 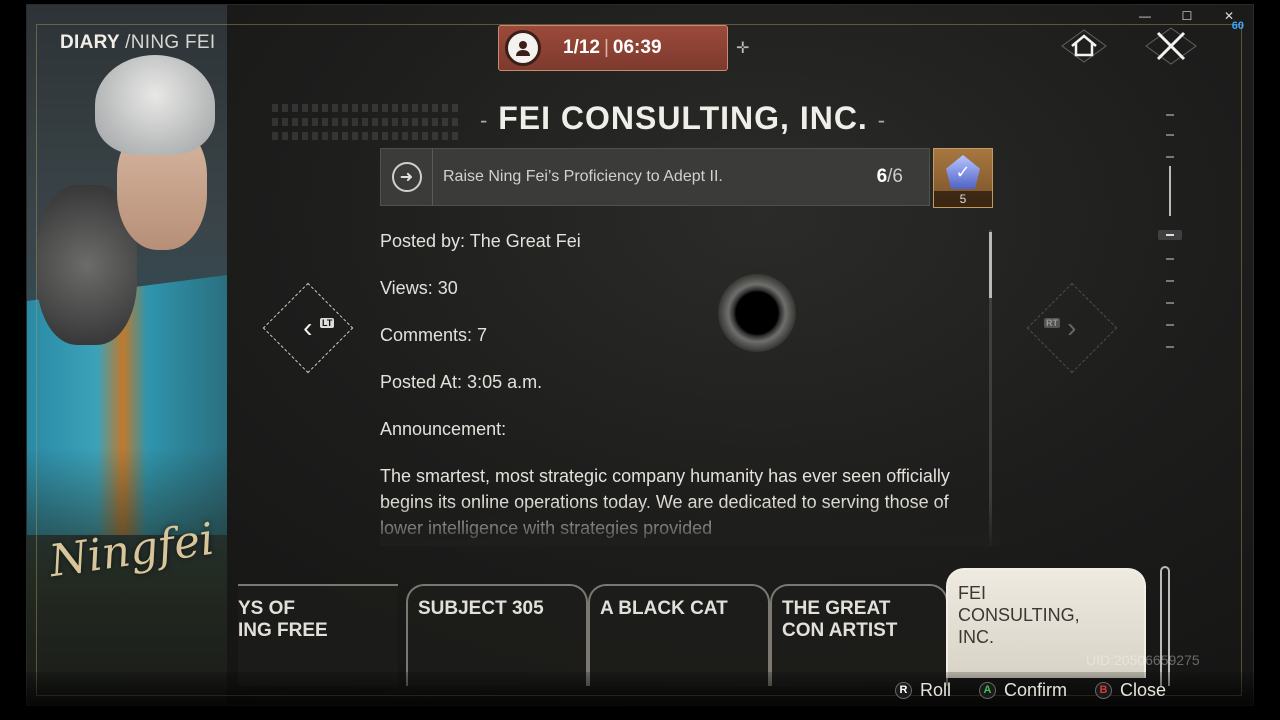 I want to click on tab-a-black-cat: A BLACK CAT, so click(x=679, y=635).